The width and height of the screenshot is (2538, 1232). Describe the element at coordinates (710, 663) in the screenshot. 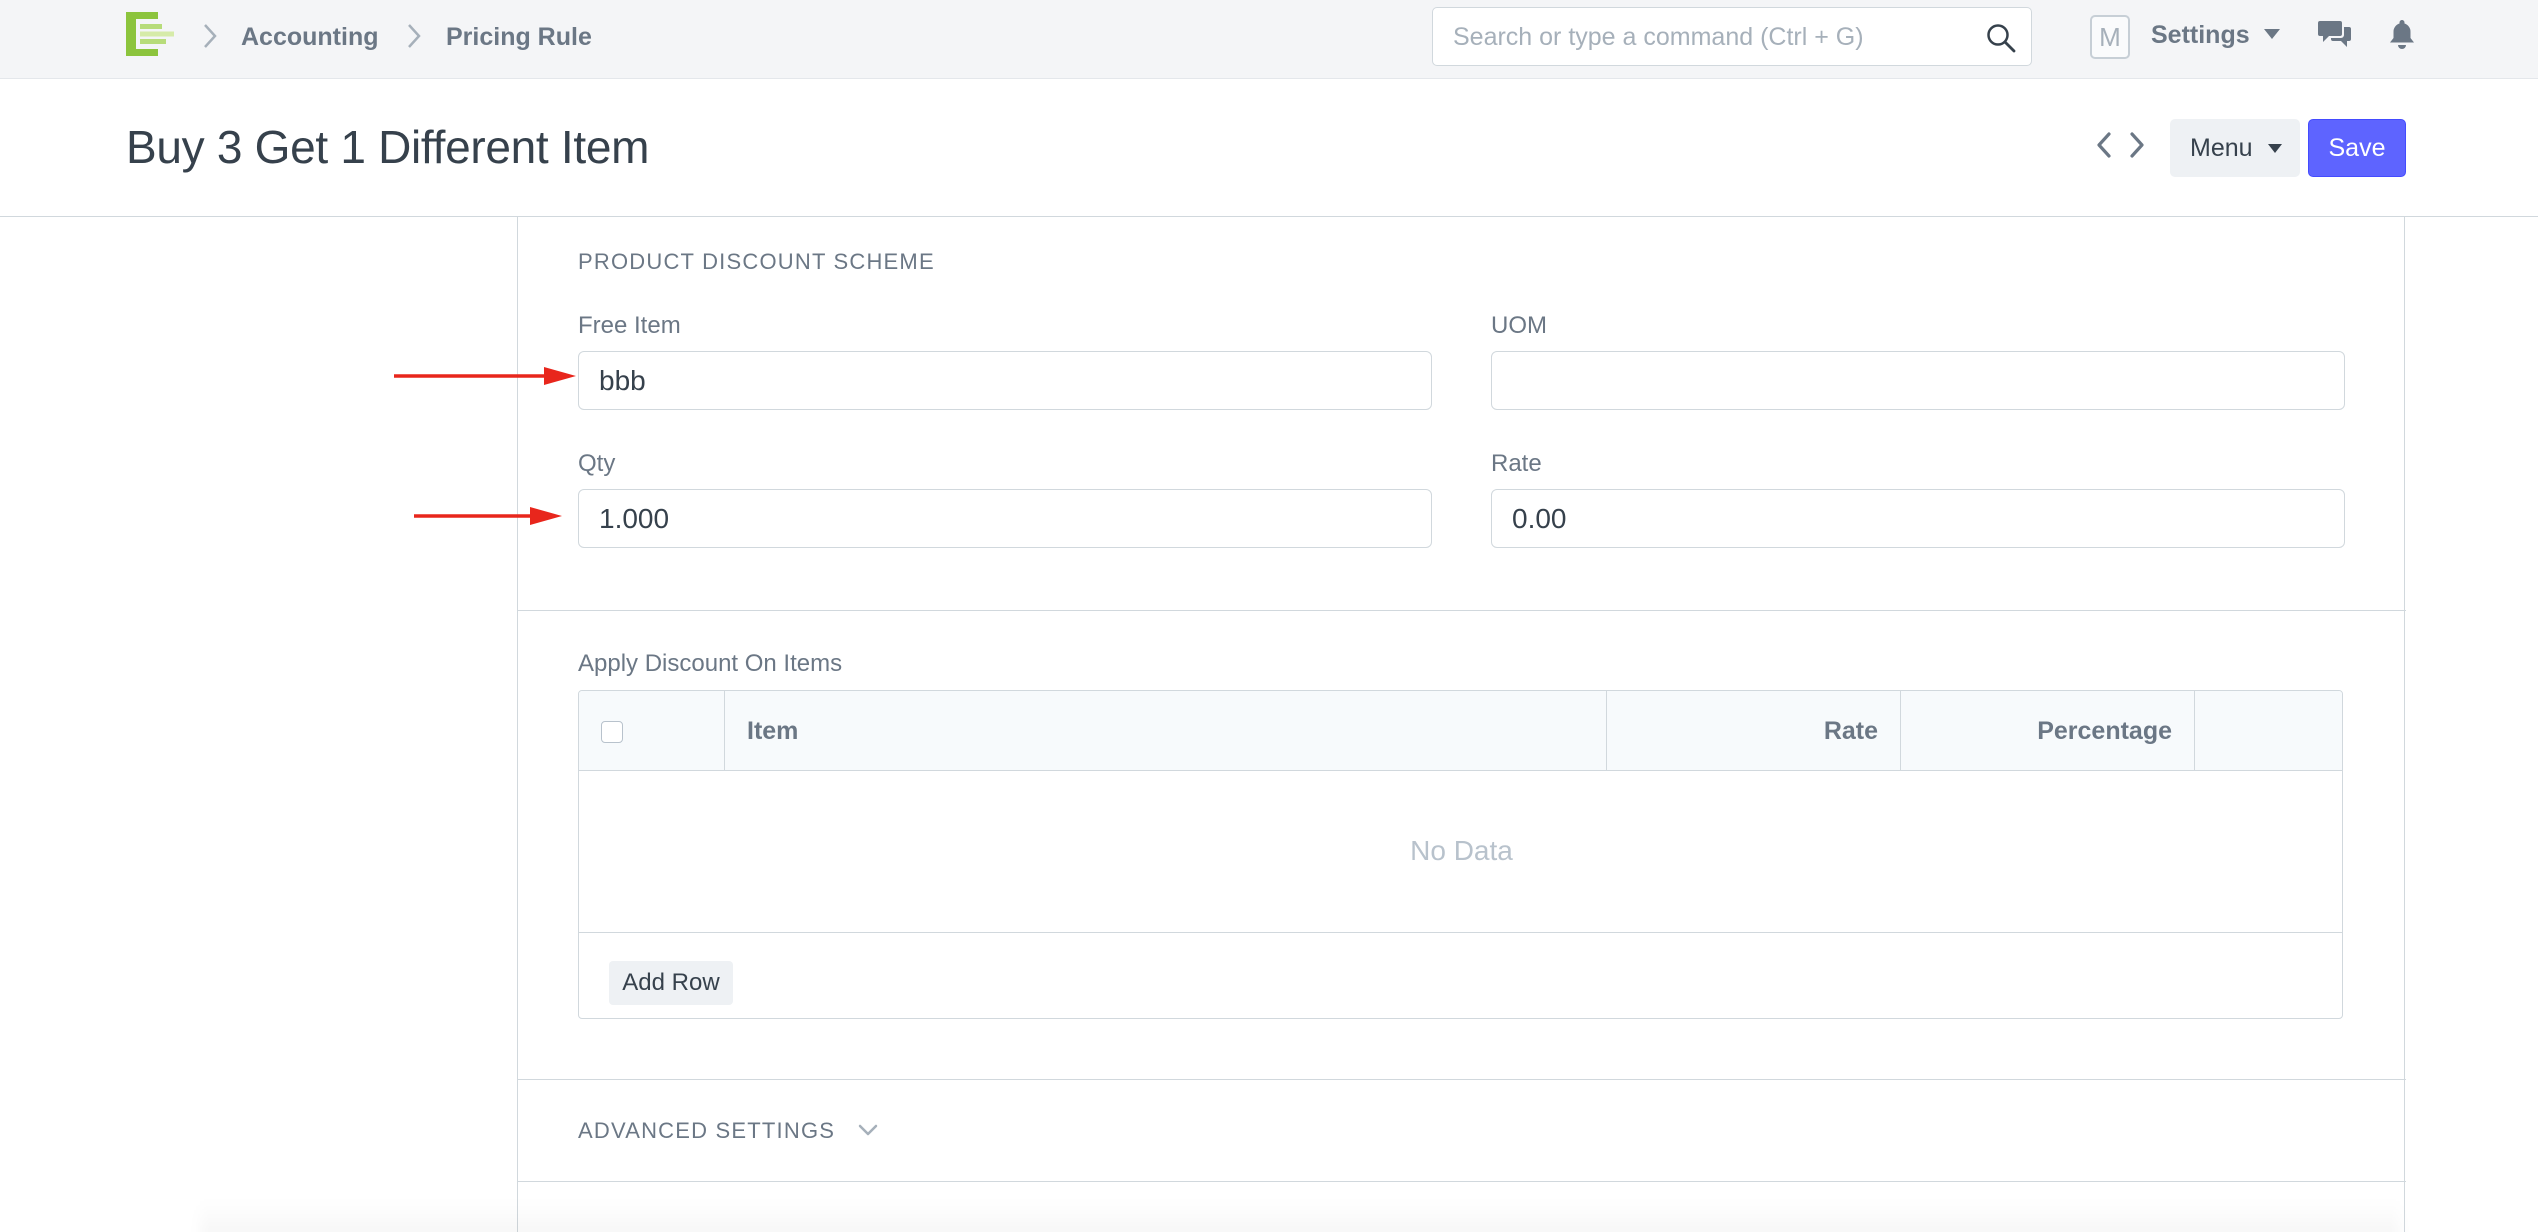

I see `apply-discount-label: Apply Discount On Items` at that location.